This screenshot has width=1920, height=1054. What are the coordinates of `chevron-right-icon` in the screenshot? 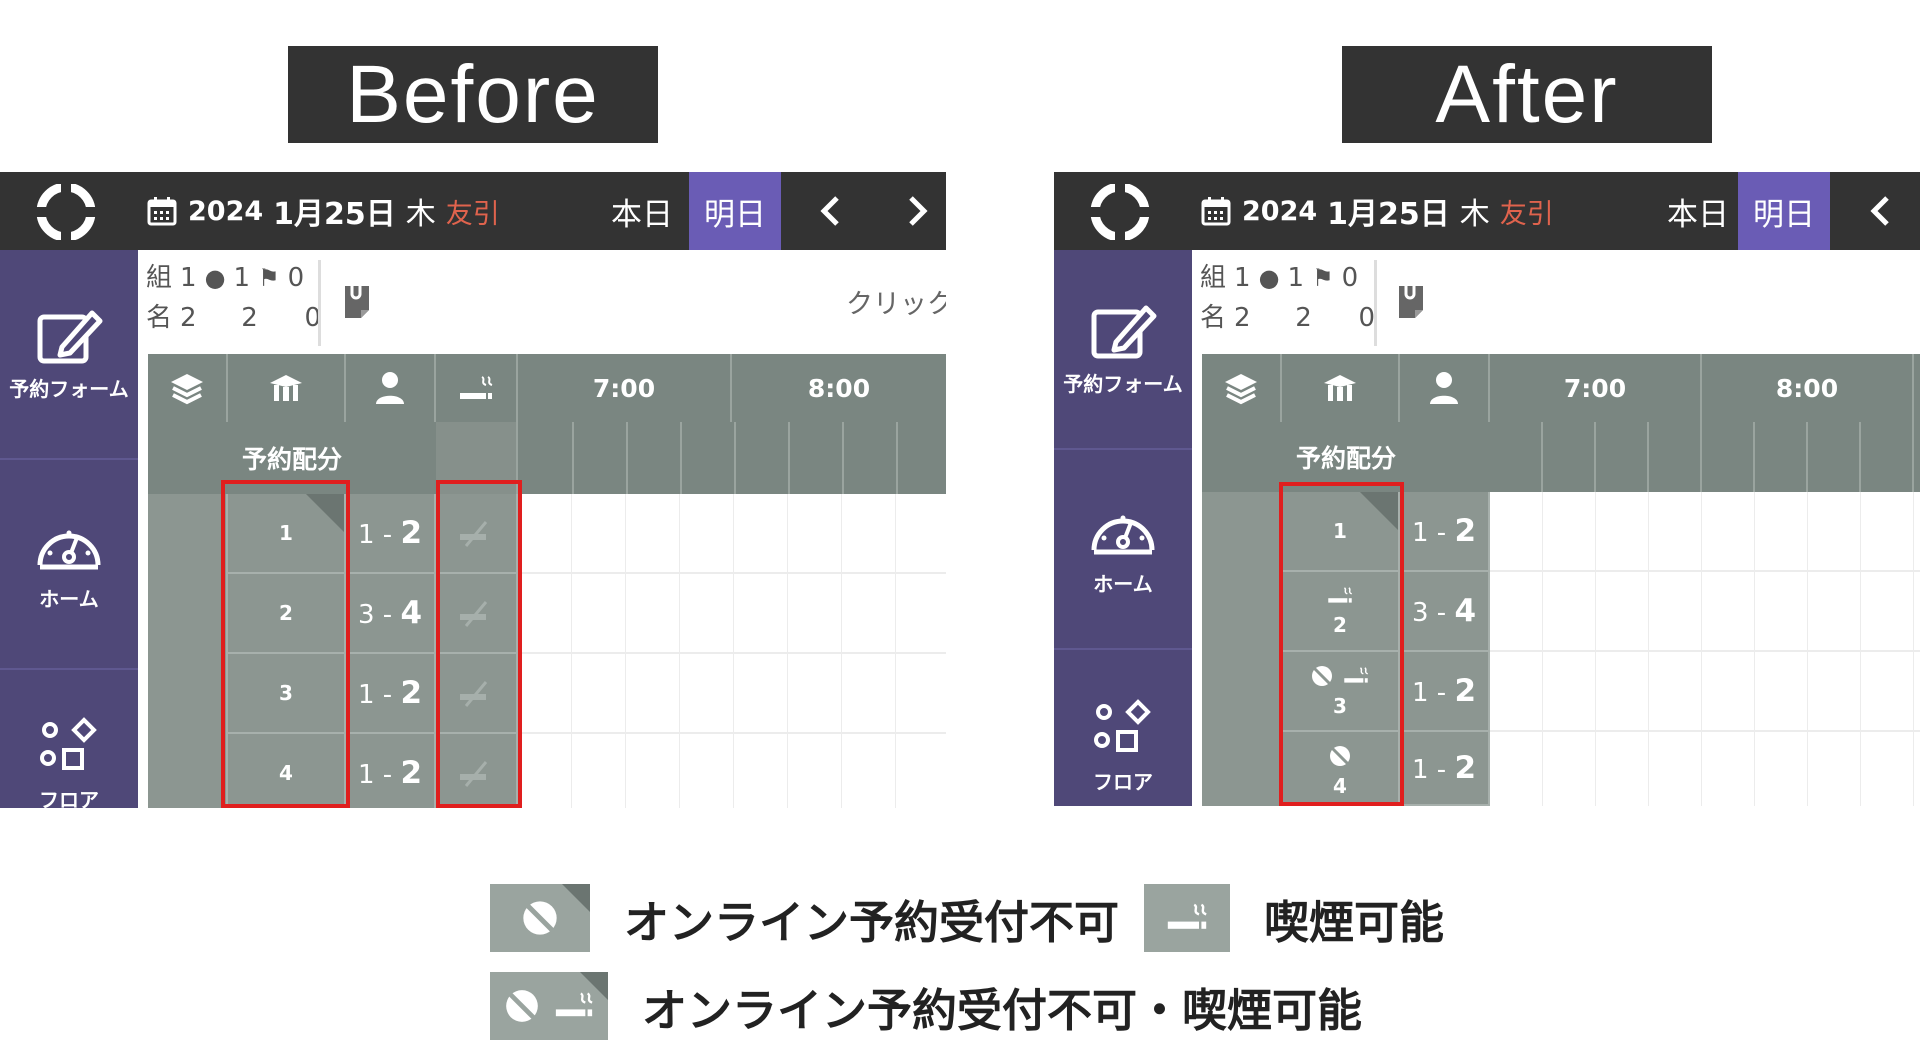 It's located at (918, 211).